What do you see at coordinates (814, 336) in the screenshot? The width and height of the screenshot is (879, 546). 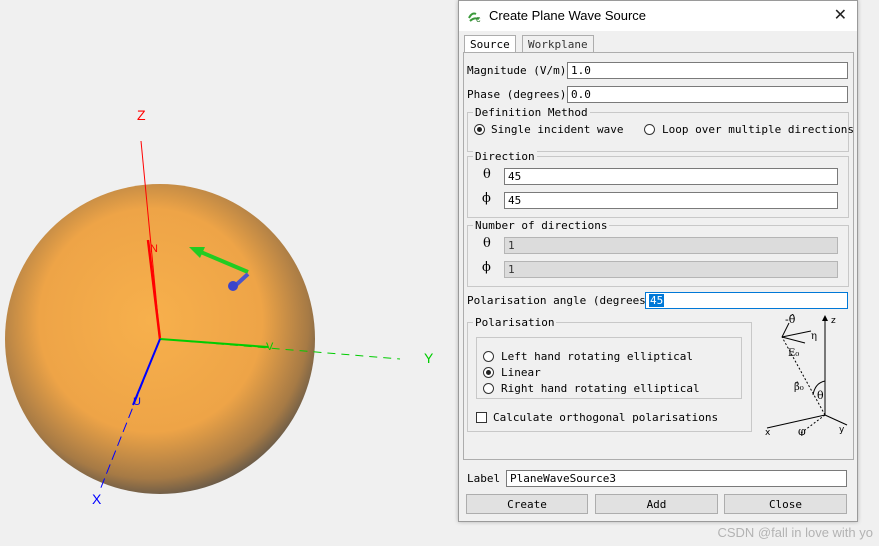 I see `eta-text: η` at bounding box center [814, 336].